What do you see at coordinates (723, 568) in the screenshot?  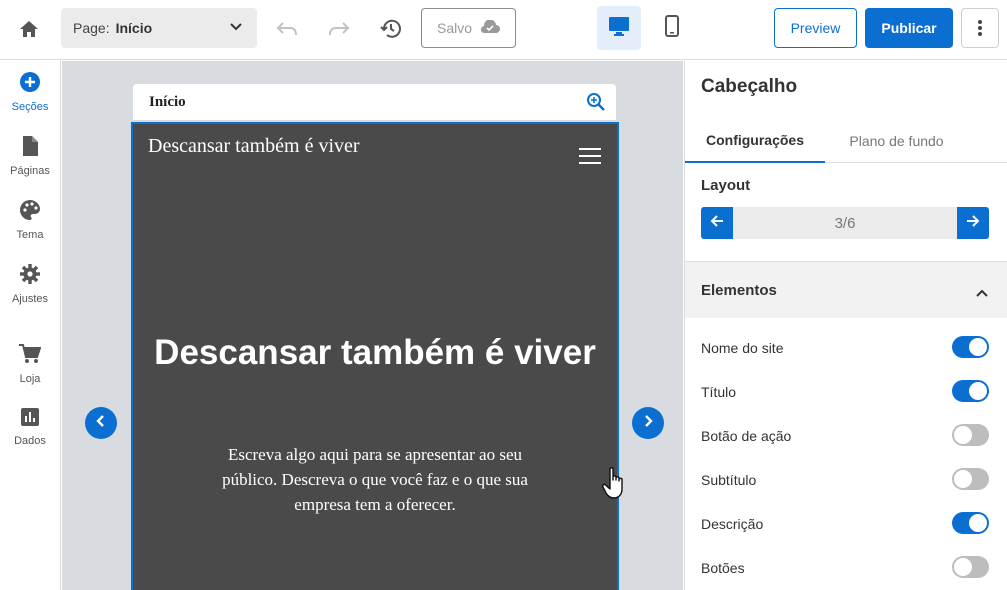 I see `toggle-label: Botões` at bounding box center [723, 568].